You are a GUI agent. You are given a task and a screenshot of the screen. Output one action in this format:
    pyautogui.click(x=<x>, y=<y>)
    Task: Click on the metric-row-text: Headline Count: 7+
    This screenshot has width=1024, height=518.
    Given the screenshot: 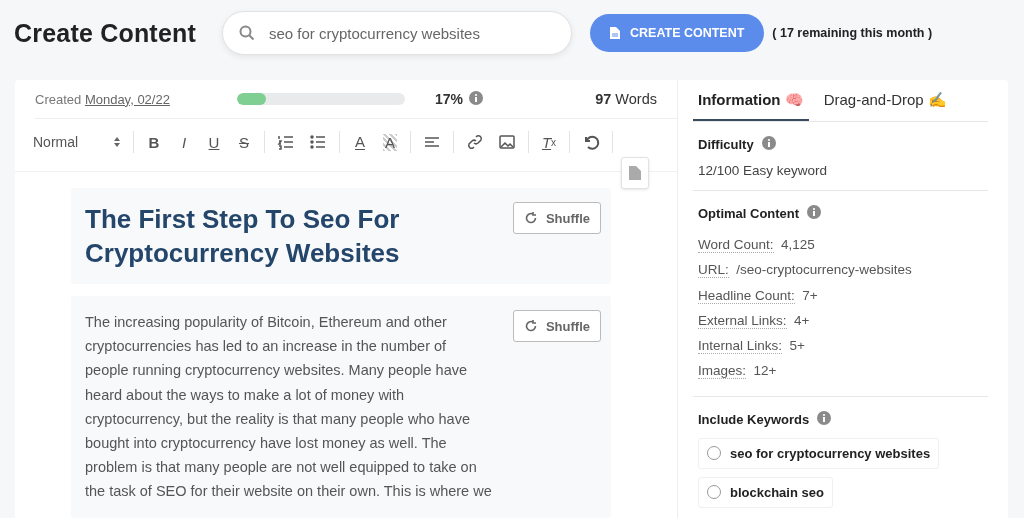 What is the action you would take?
    pyautogui.click(x=758, y=296)
    